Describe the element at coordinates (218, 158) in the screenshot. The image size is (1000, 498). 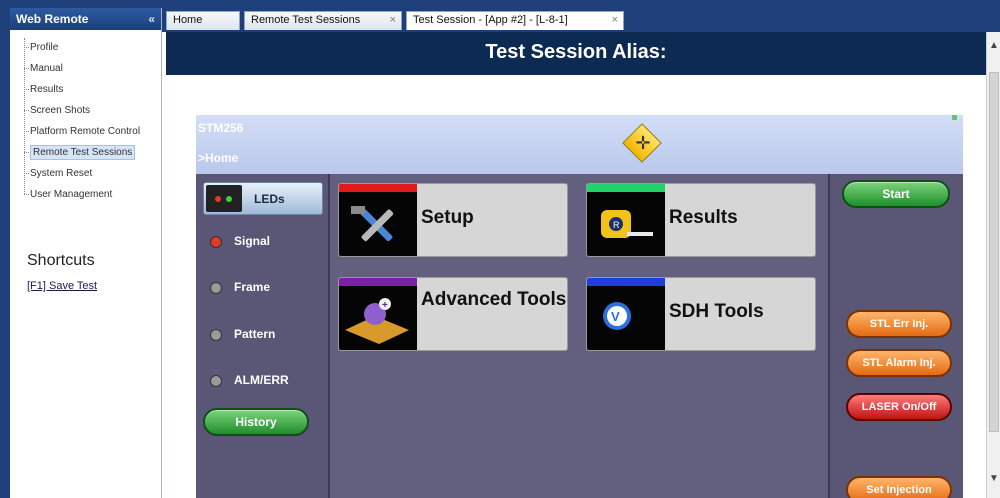
I see `breadcrumb: >Home` at that location.